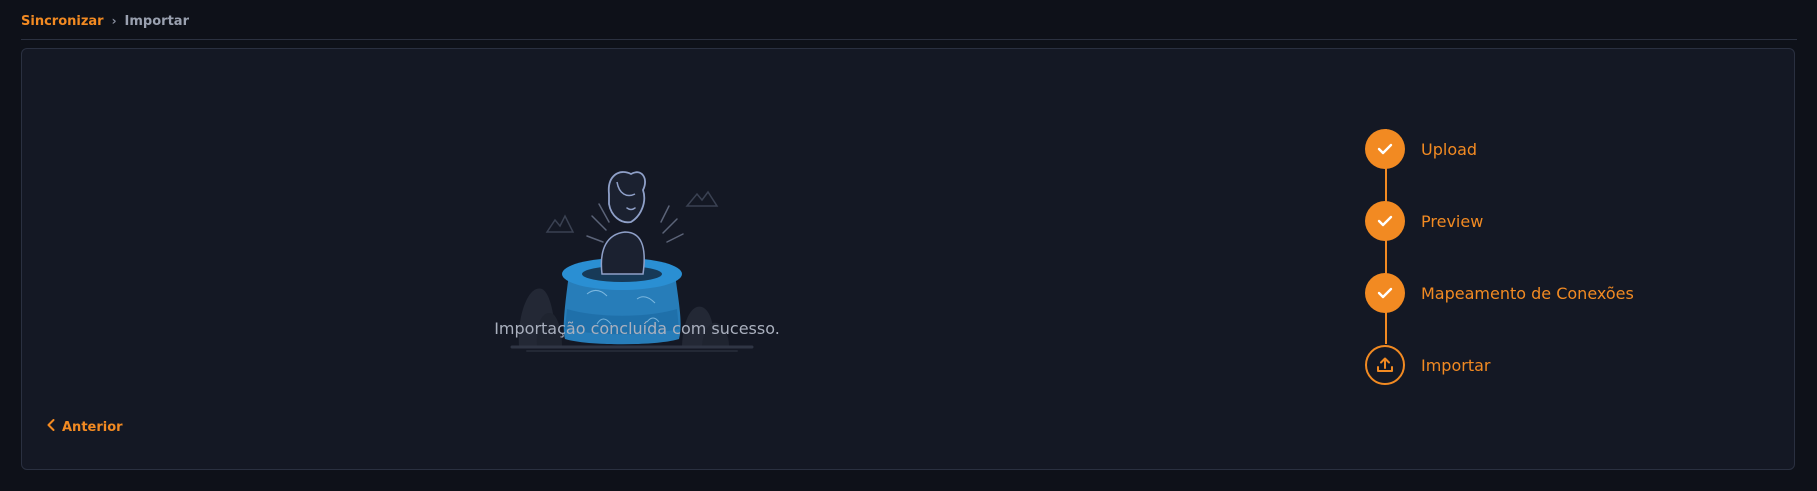 The height and width of the screenshot is (491, 1817). What do you see at coordinates (62, 21) in the screenshot?
I see `breadcrumb-sincronizar-link: Sincronizar` at bounding box center [62, 21].